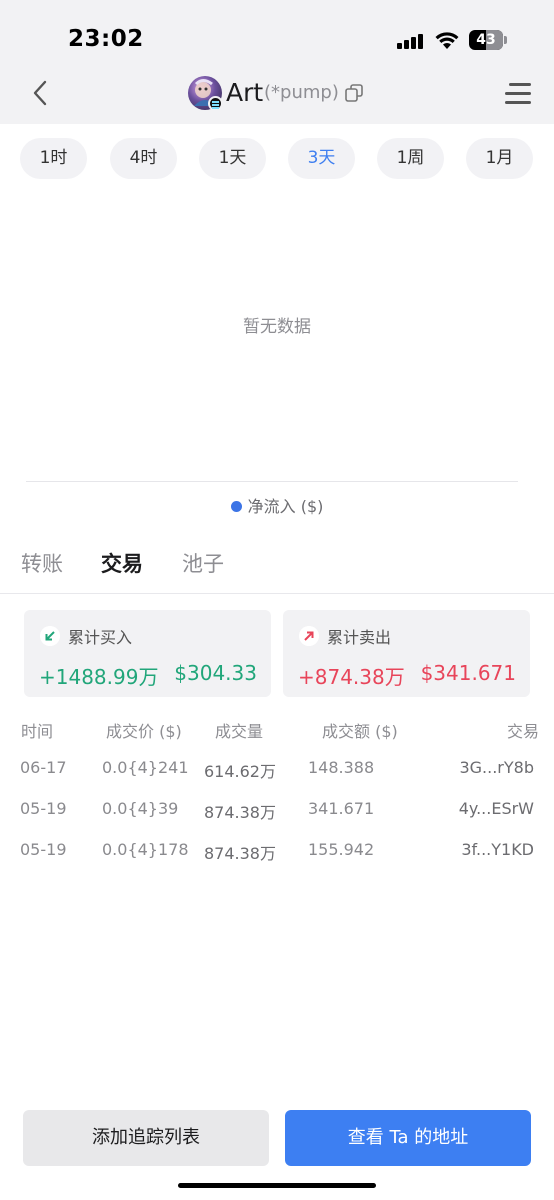  What do you see at coordinates (277, 1185) in the screenshot?
I see `home-indicator` at bounding box center [277, 1185].